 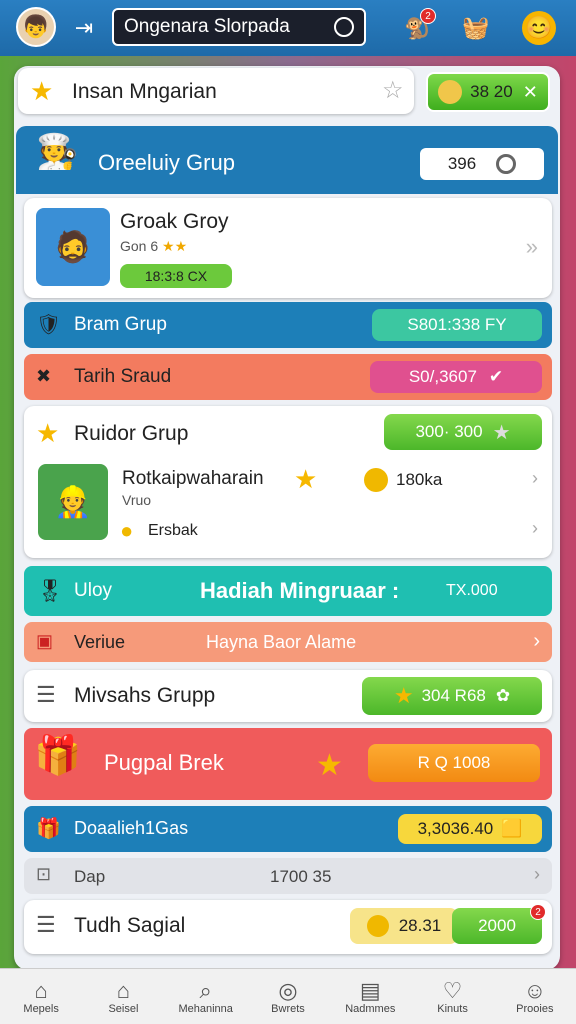 I want to click on target-icon, so click(x=506, y=164).